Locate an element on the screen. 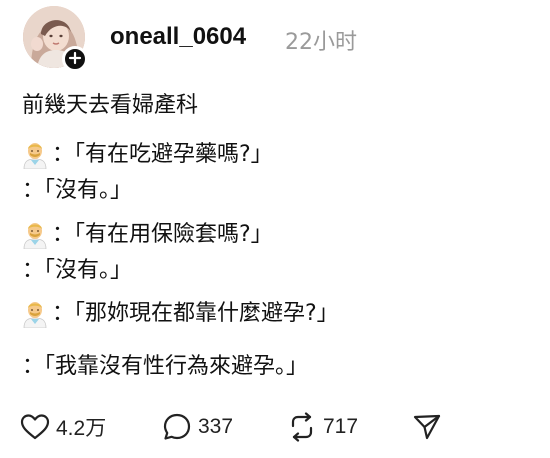 The width and height of the screenshot is (550, 458). post-text: 前幾天去看婦產科 is located at coordinates (110, 105).